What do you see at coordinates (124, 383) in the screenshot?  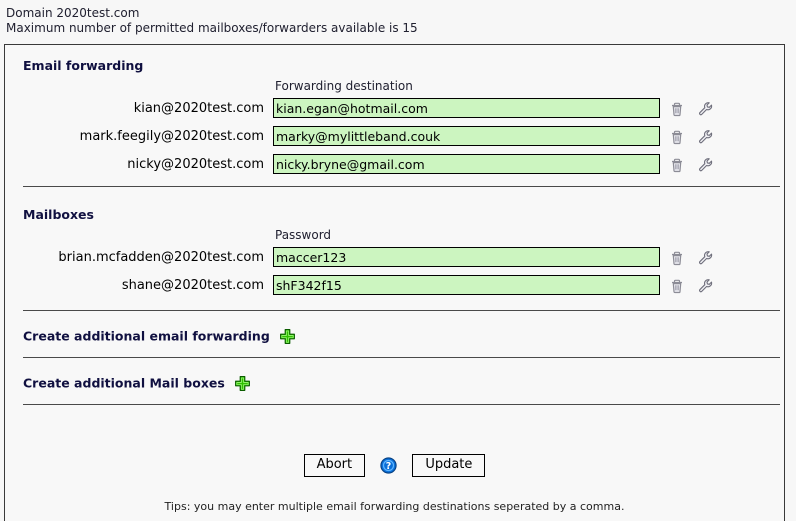 I see `create-additional-mailboxes-label: Create additional Mail boxes` at bounding box center [124, 383].